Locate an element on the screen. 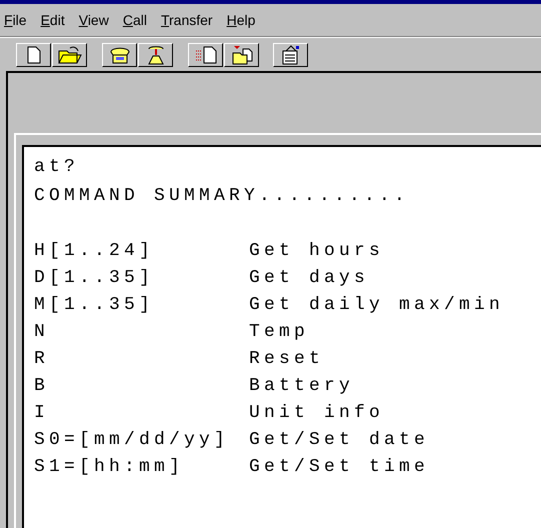 This screenshot has width=541, height=528. command-description: Unit info is located at coordinates (316, 413).